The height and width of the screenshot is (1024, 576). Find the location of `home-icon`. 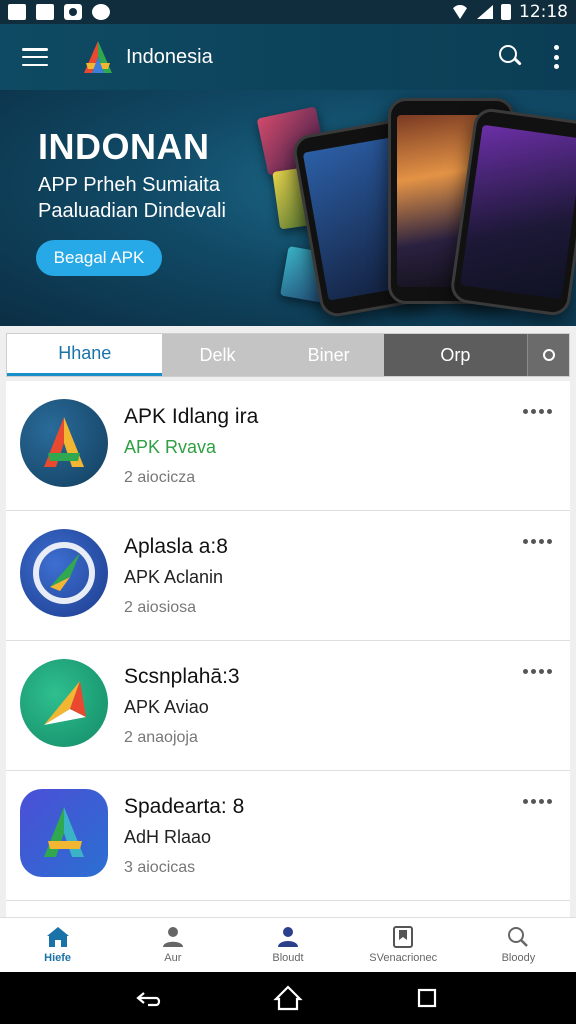

home-icon is located at coordinates (57, 937).